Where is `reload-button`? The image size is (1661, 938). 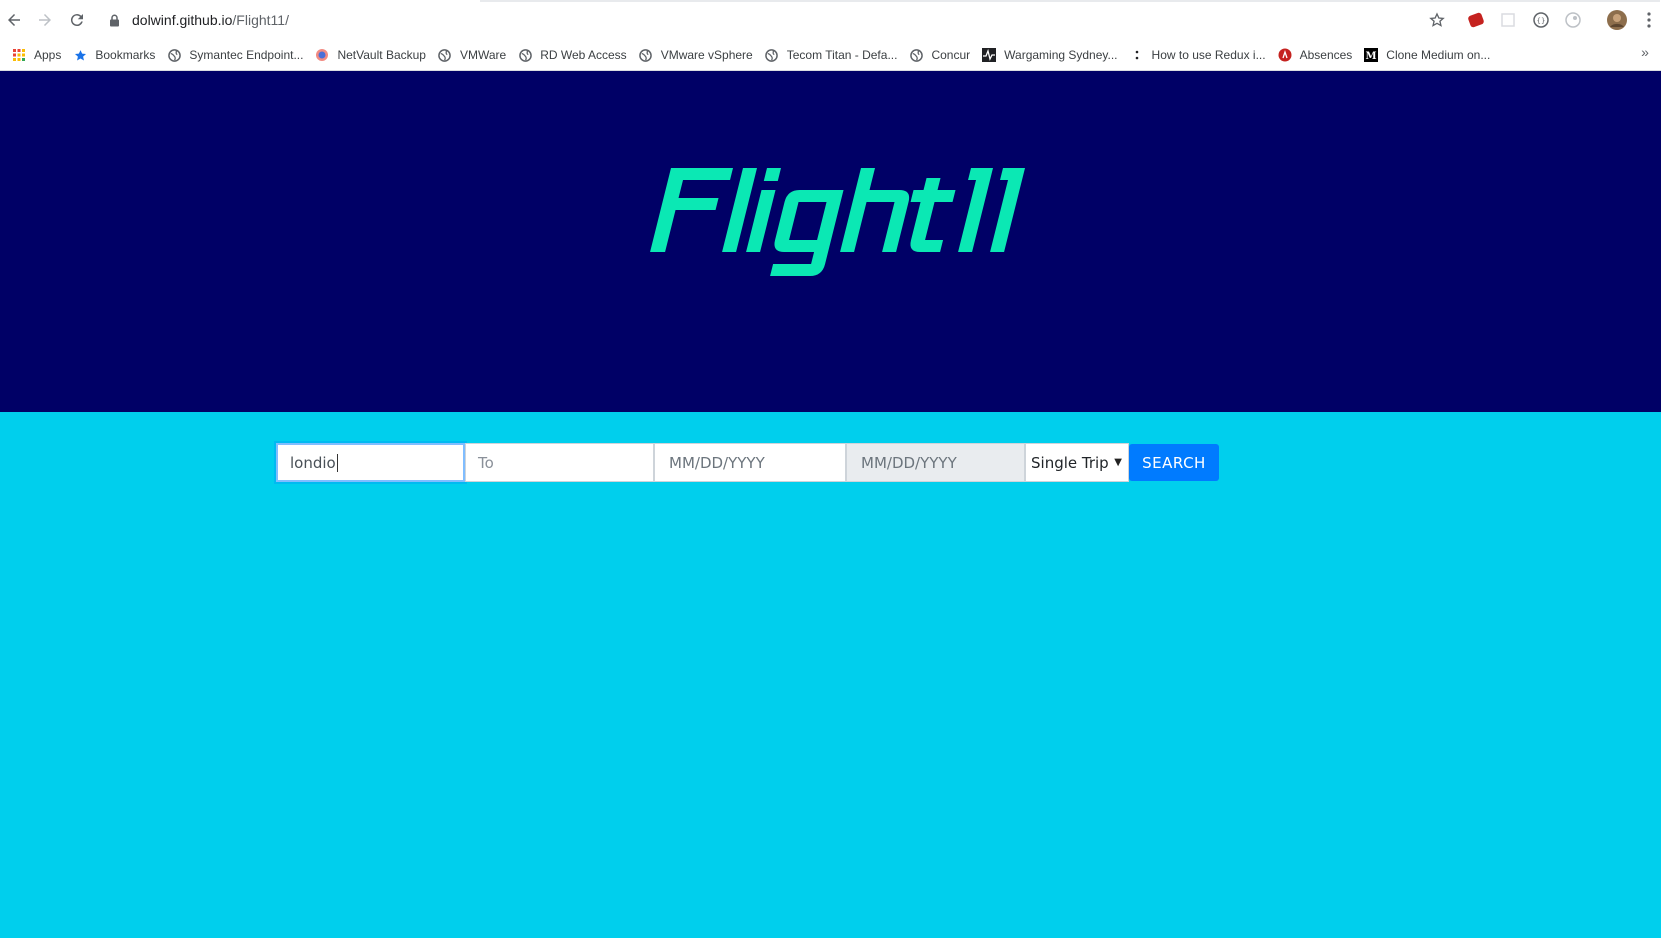 reload-button is located at coordinates (77, 20).